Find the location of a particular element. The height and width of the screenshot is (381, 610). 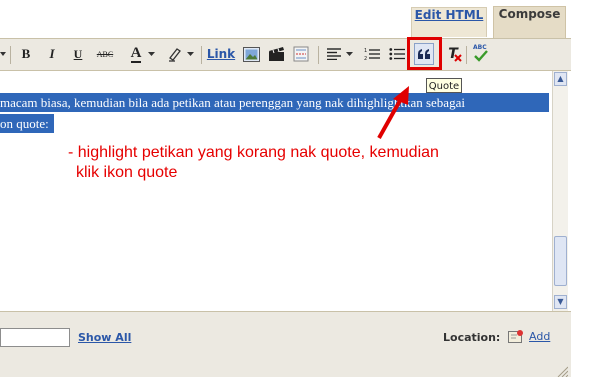

location-label: Location: is located at coordinates (472, 337).